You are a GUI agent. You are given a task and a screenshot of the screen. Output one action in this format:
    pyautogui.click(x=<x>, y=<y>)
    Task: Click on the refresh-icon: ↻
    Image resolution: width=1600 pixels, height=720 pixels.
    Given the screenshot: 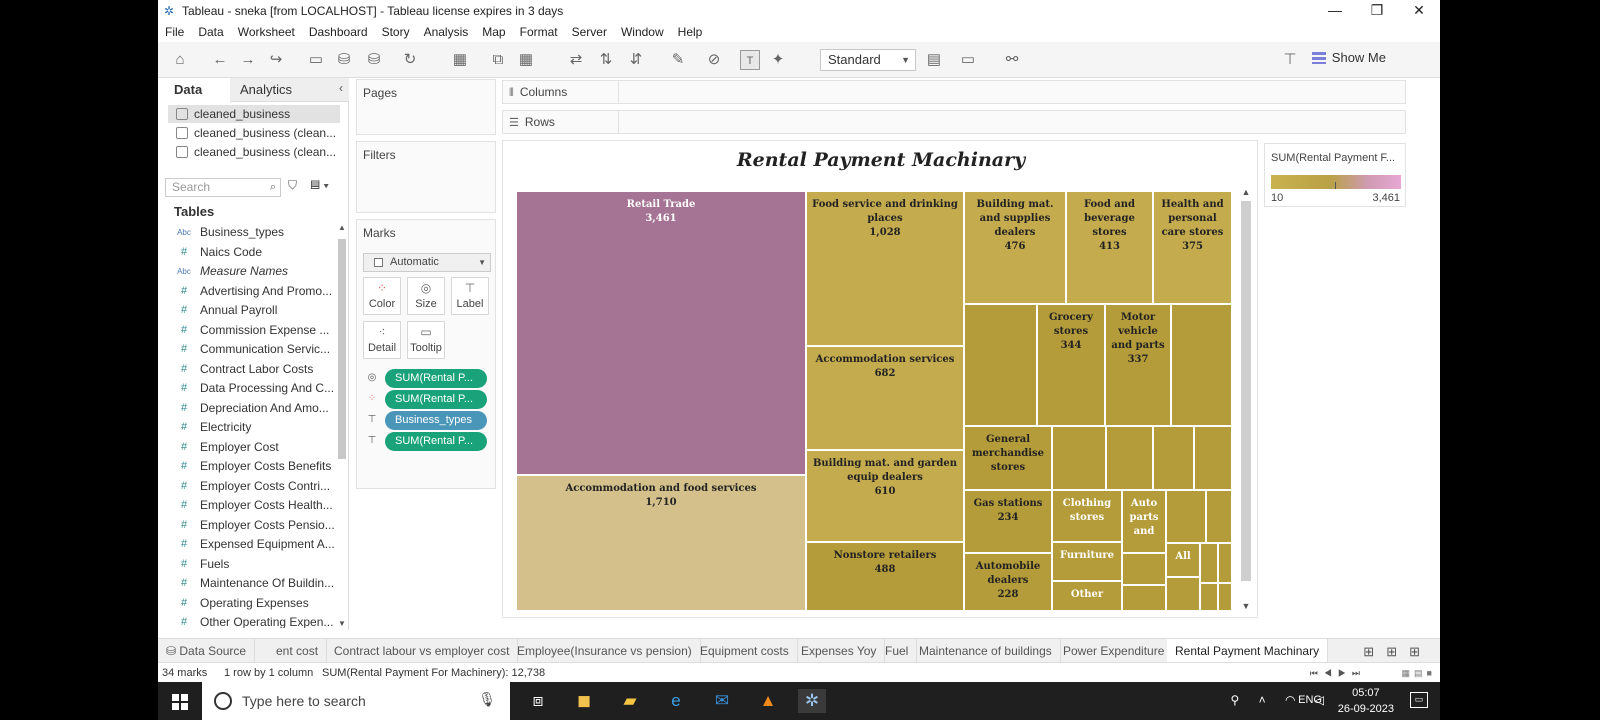 What is the action you would take?
    pyautogui.click(x=410, y=60)
    